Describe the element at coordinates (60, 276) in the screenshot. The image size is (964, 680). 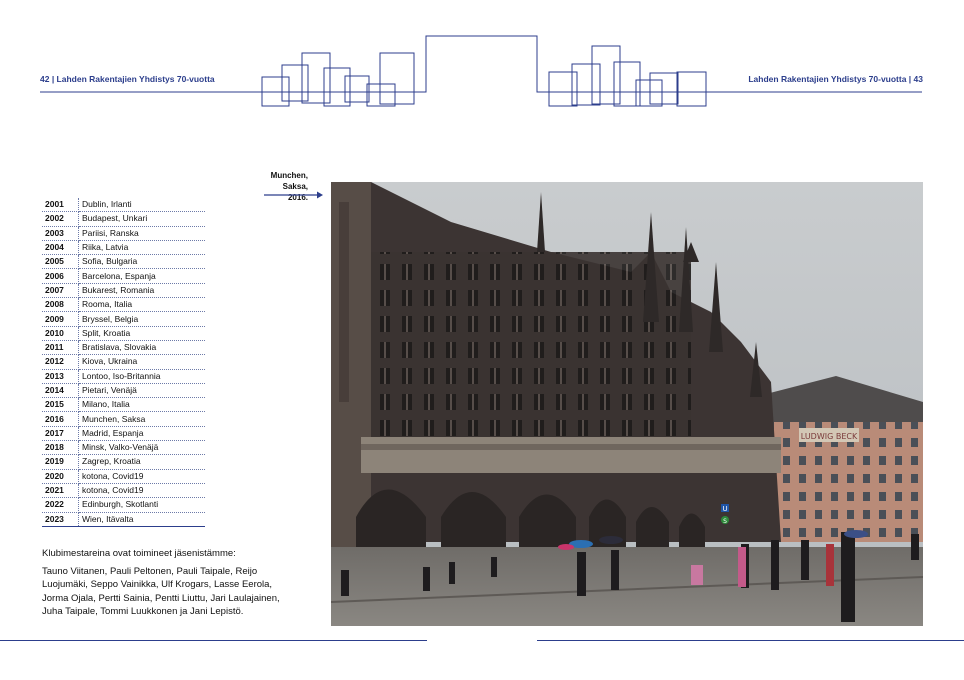
I see `year-cell: 2006` at that location.